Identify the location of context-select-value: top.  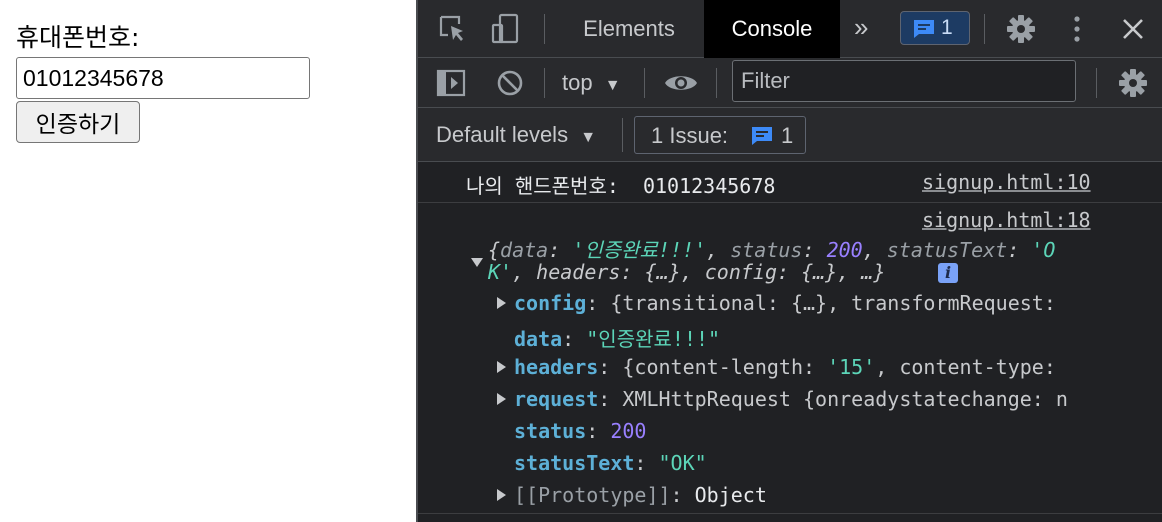
(577, 82).